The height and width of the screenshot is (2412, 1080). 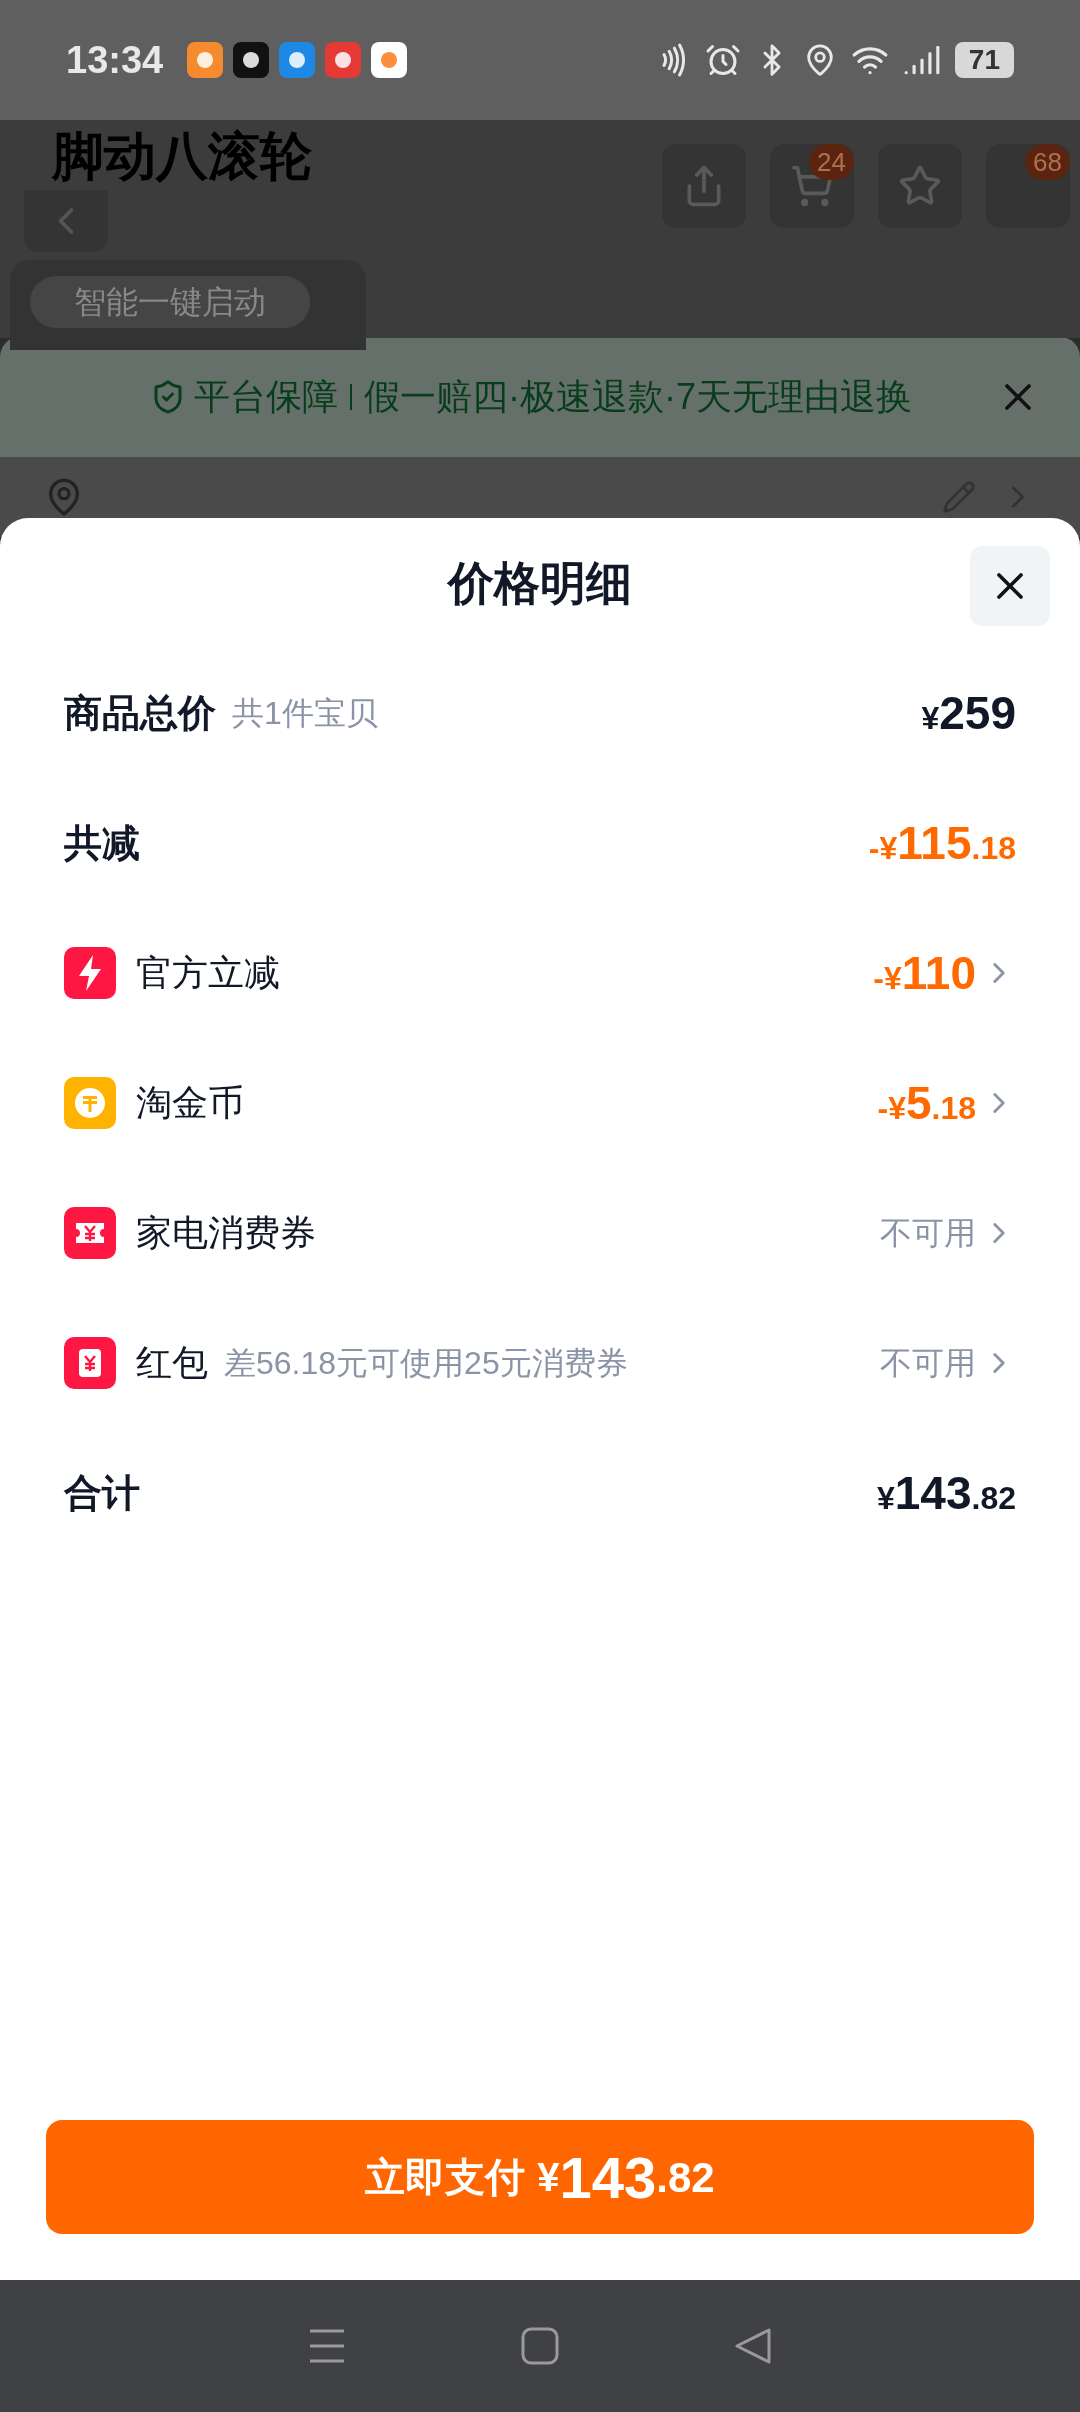 What do you see at coordinates (968, 713) in the screenshot?
I see `price: ¥259` at bounding box center [968, 713].